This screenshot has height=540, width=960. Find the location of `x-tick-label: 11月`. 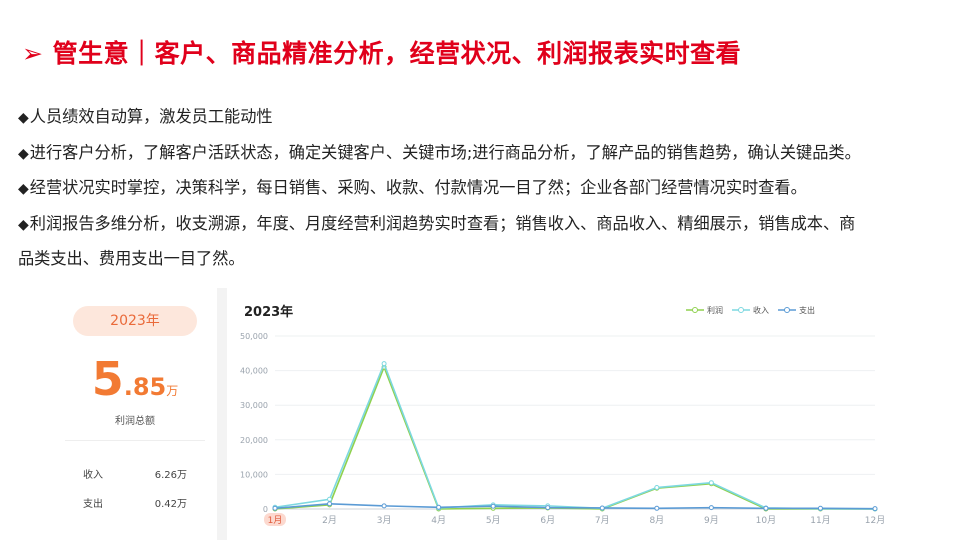

x-tick-label: 11月 is located at coordinates (820, 520).